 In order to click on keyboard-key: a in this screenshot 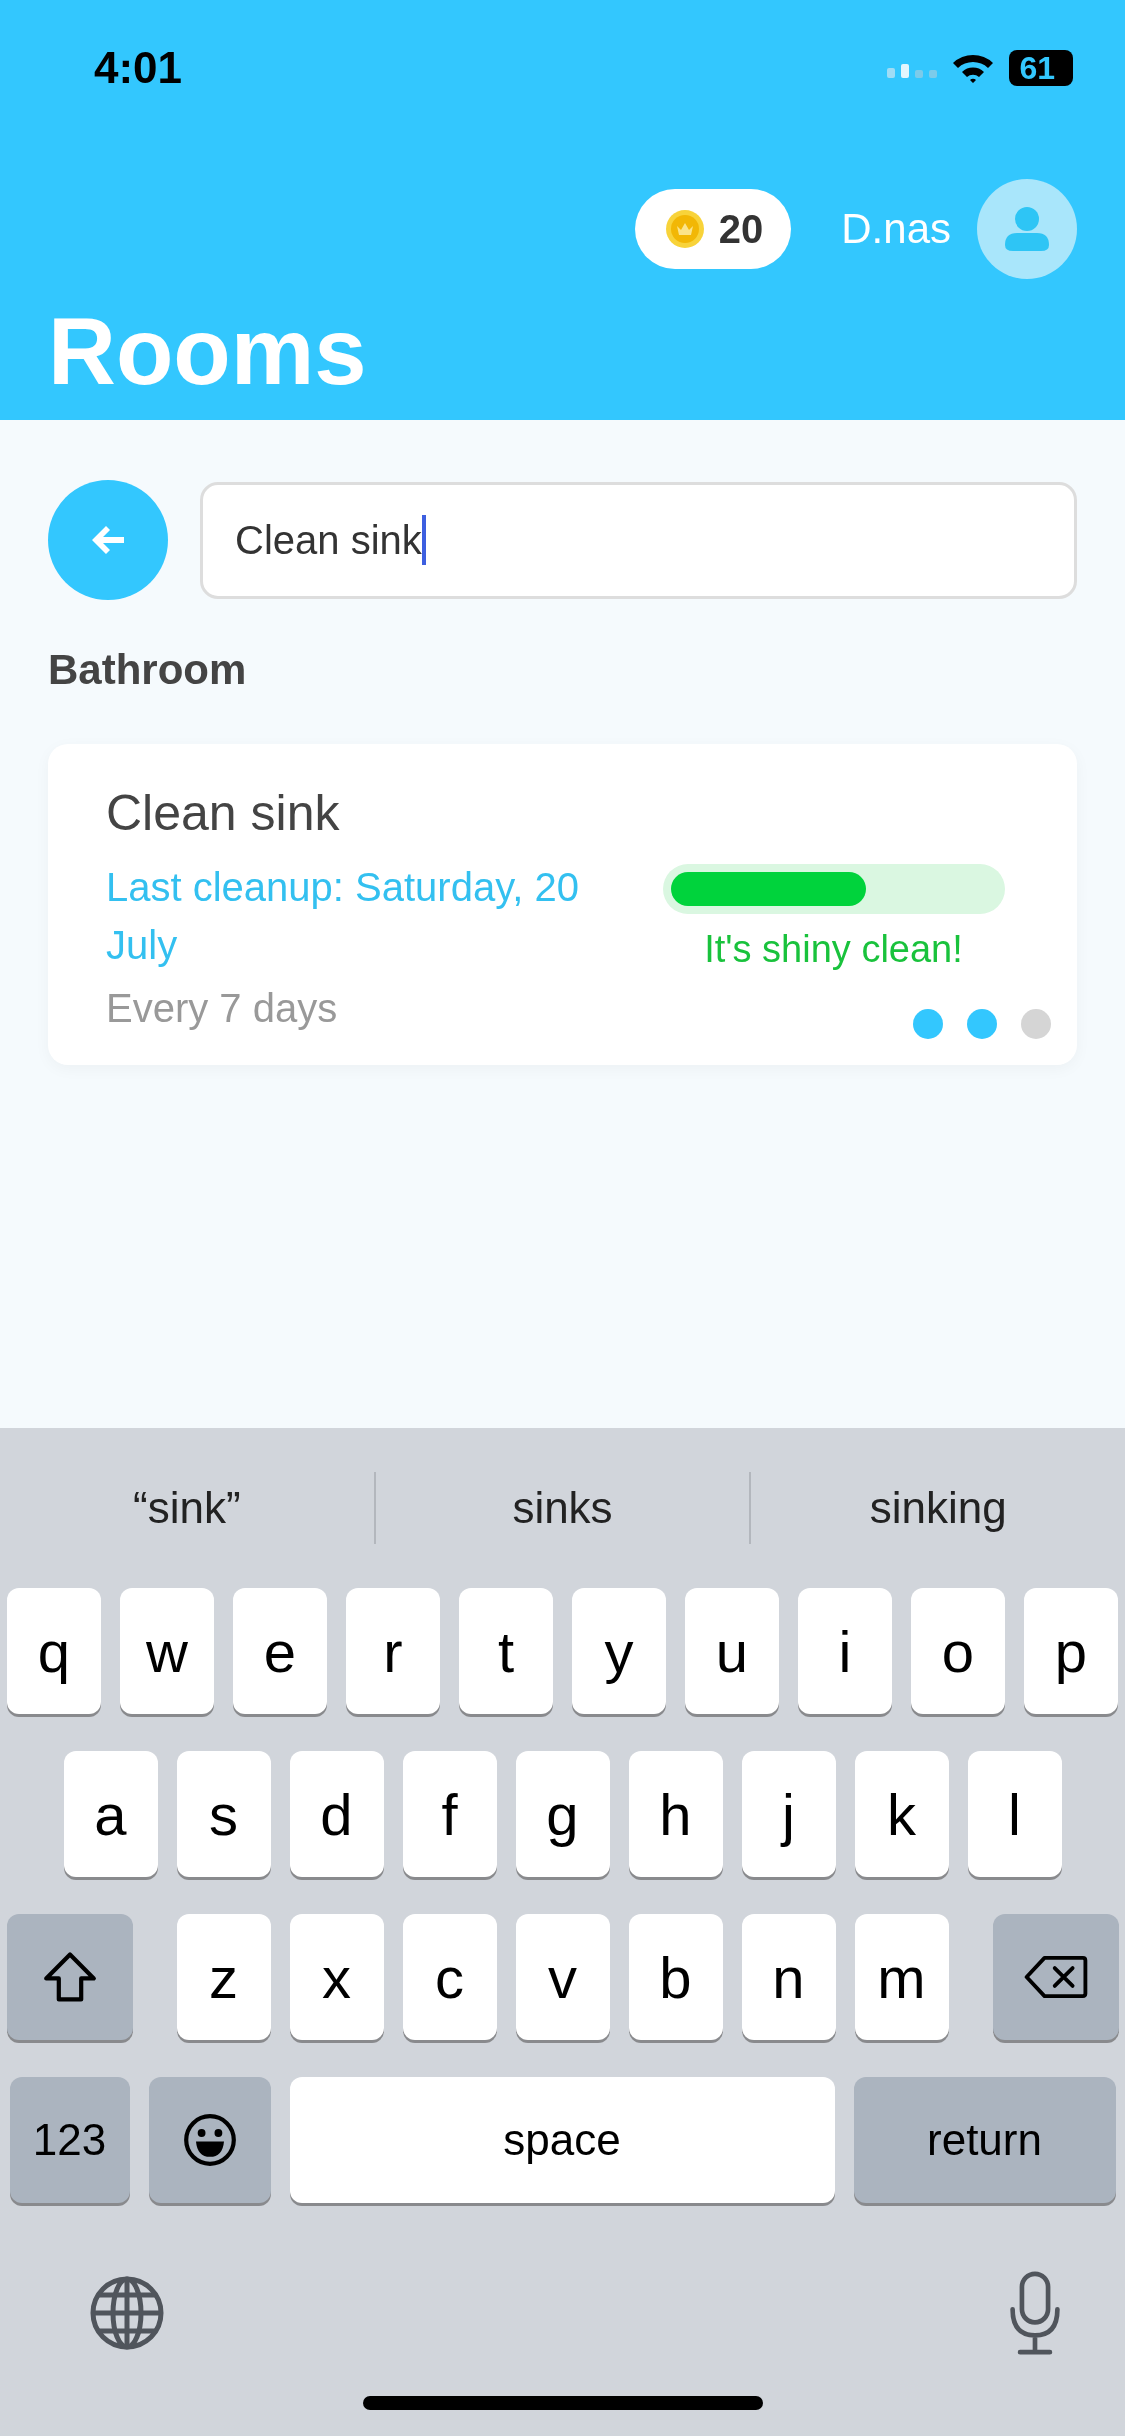, I will do `click(110, 1814)`.